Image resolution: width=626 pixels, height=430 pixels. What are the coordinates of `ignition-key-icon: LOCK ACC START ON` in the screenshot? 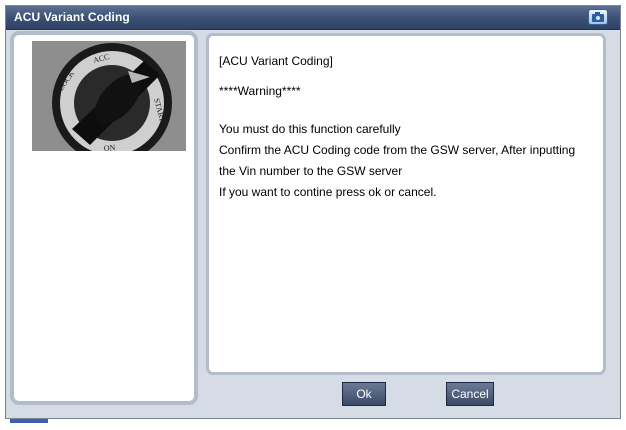 It's located at (109, 96).